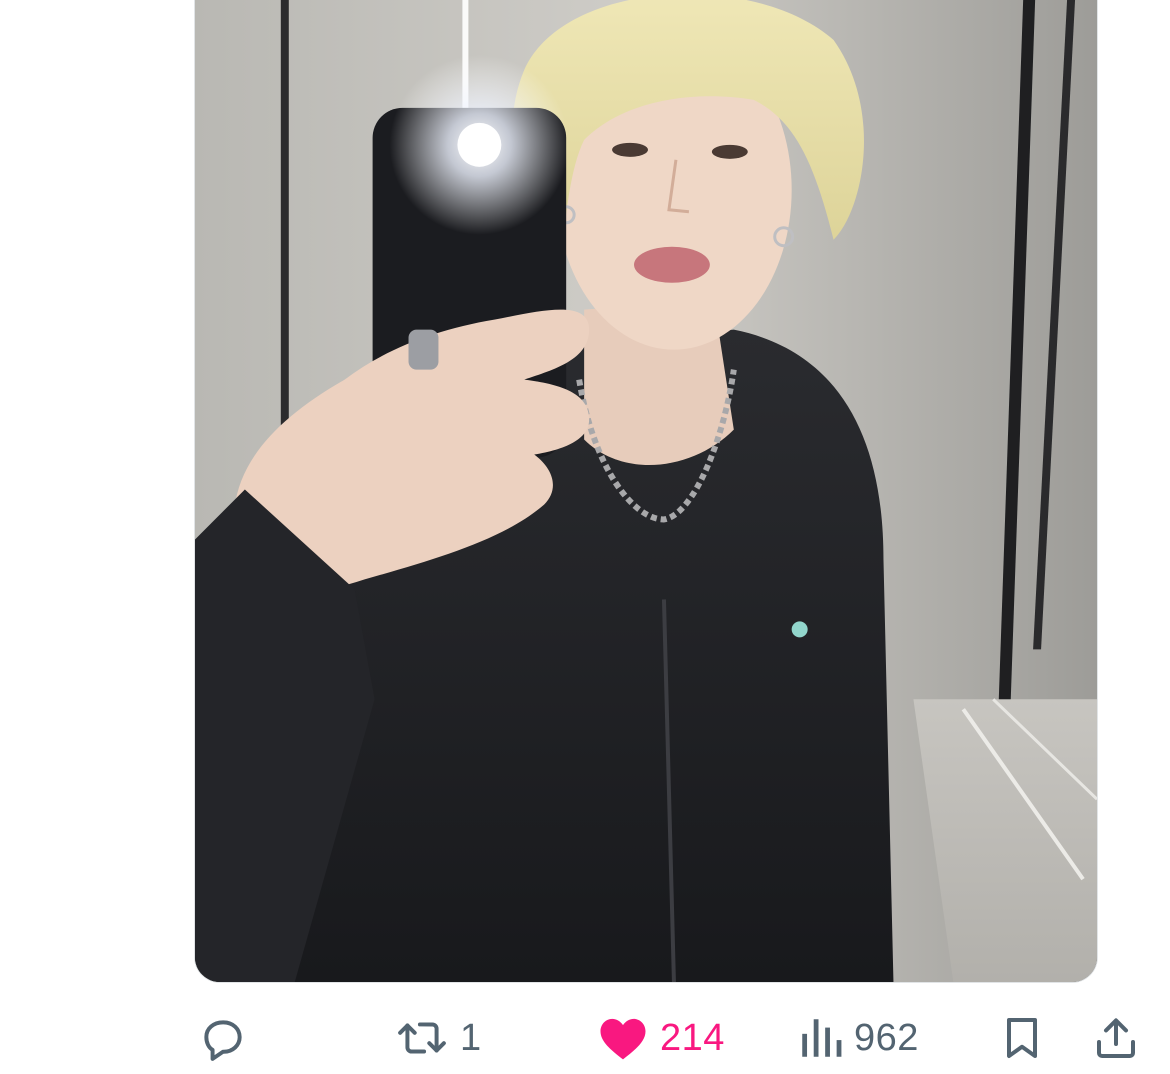 The width and height of the screenshot is (1170, 1074). I want to click on like-button: 214, so click(660, 1038).